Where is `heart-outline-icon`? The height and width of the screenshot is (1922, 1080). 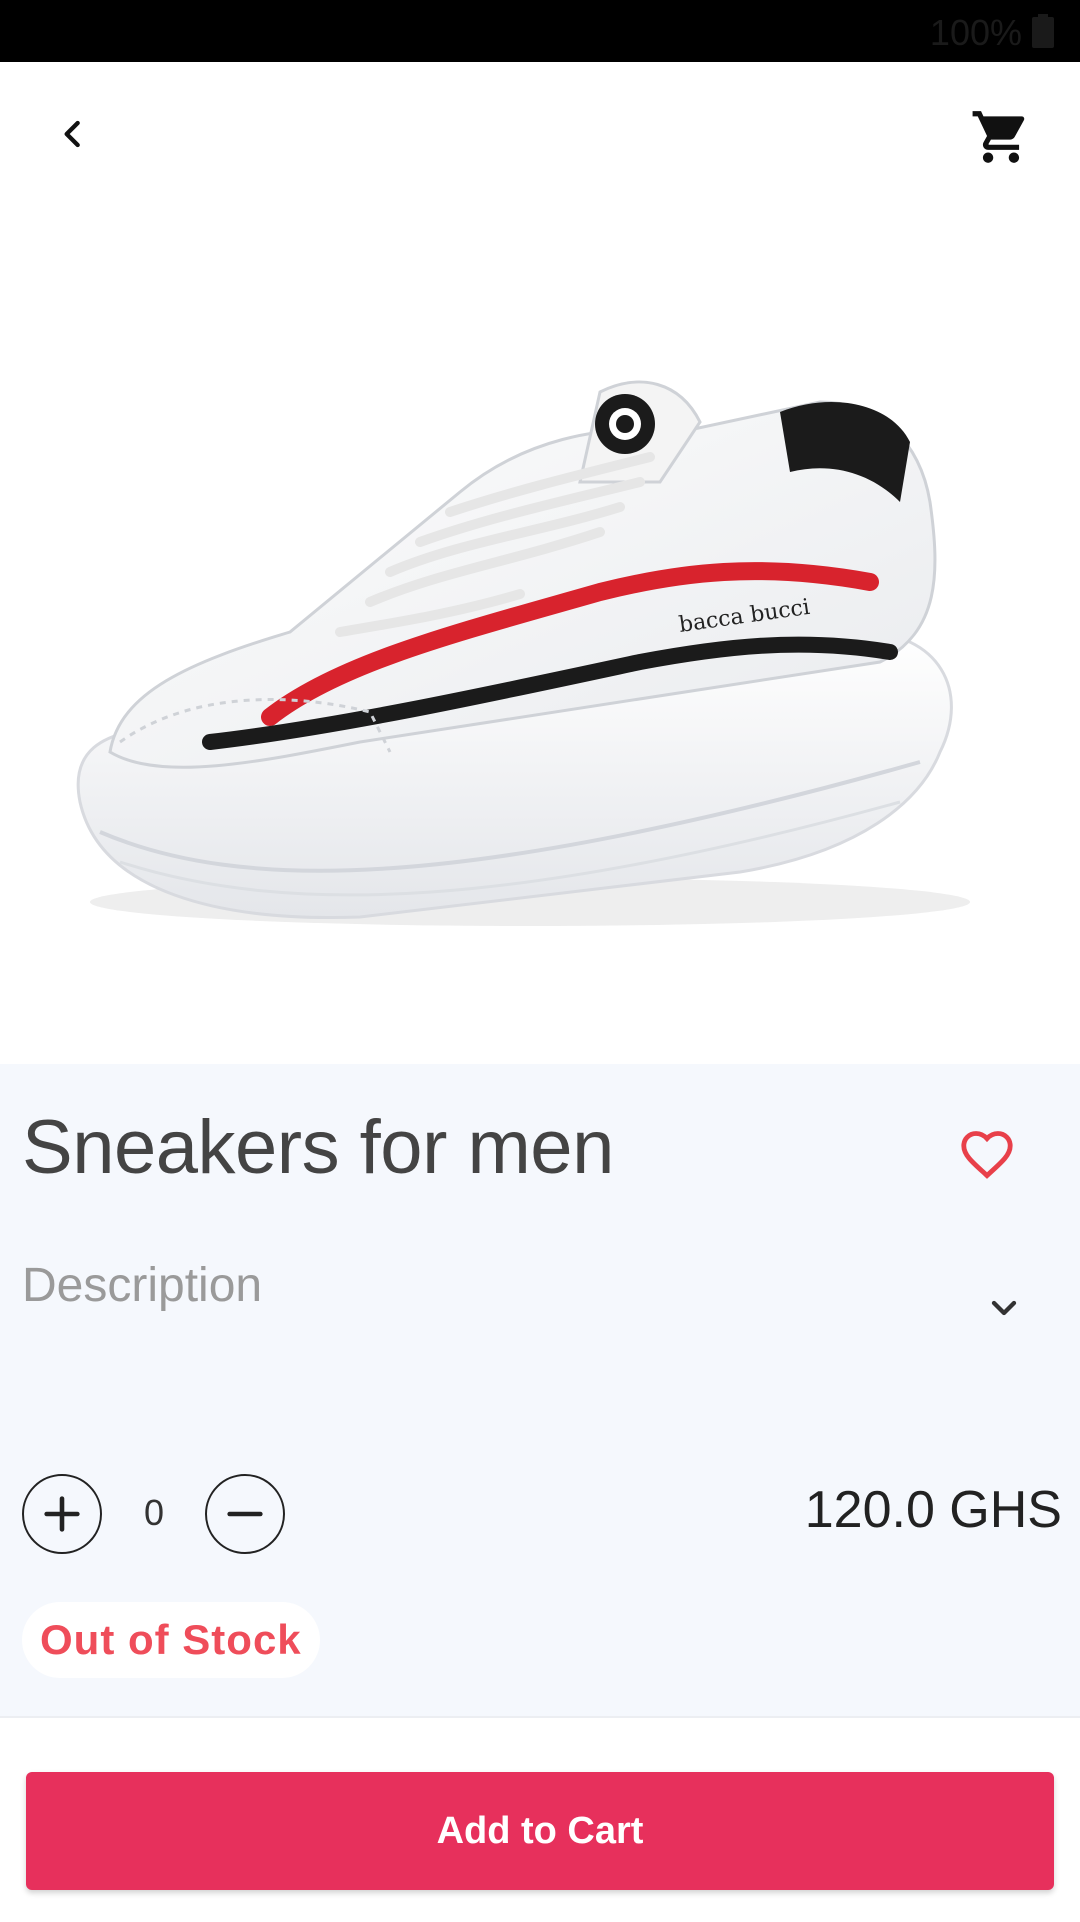
heart-outline-icon is located at coordinates (987, 1155).